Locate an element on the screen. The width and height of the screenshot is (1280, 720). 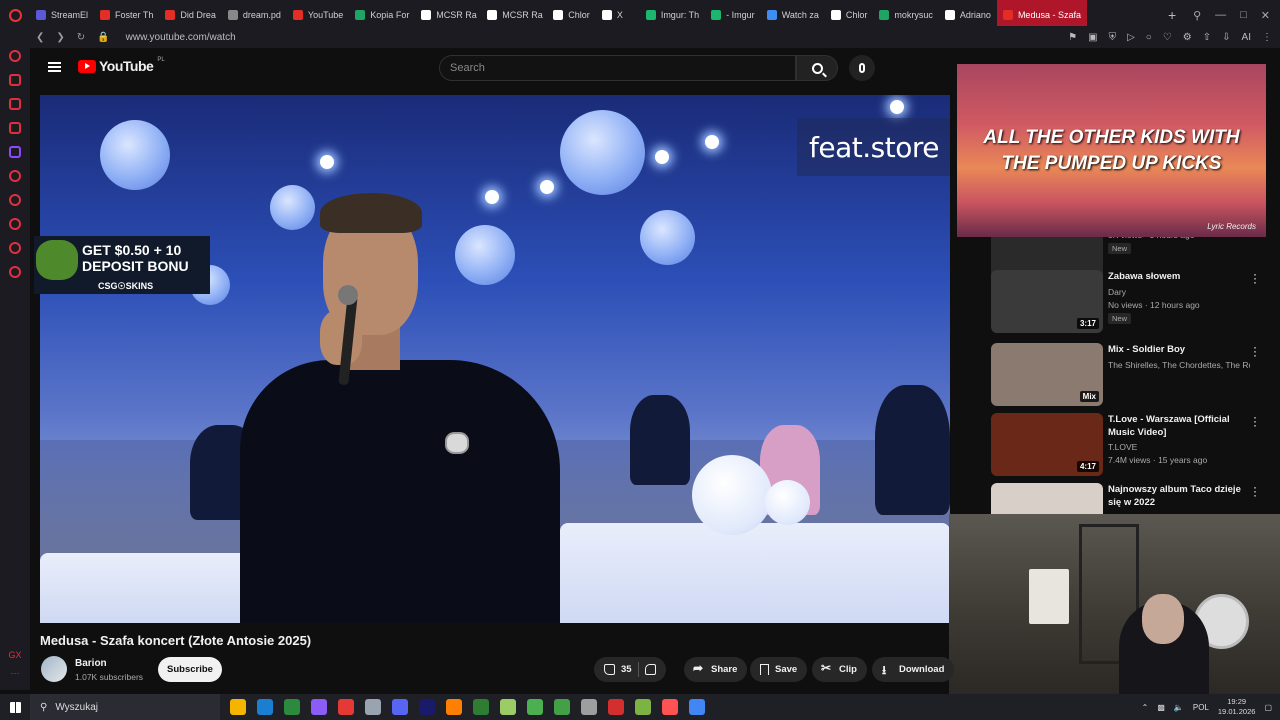
browser-menu-icon: ⋮ is located at coordinates (1267, 37).